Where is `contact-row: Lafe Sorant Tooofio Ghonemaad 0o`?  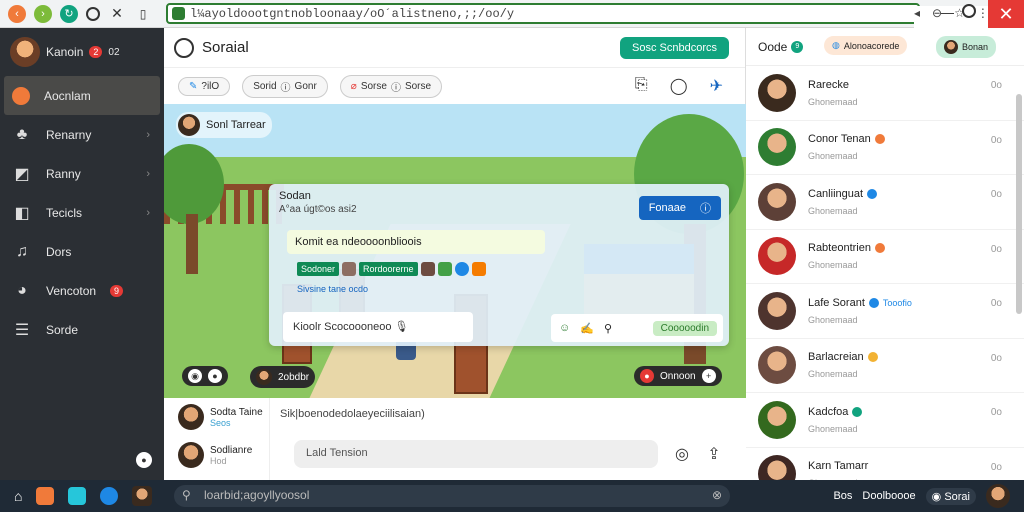 contact-row: Lafe Sorant Tooofio Ghonemaad 0o is located at coordinates (885, 311).